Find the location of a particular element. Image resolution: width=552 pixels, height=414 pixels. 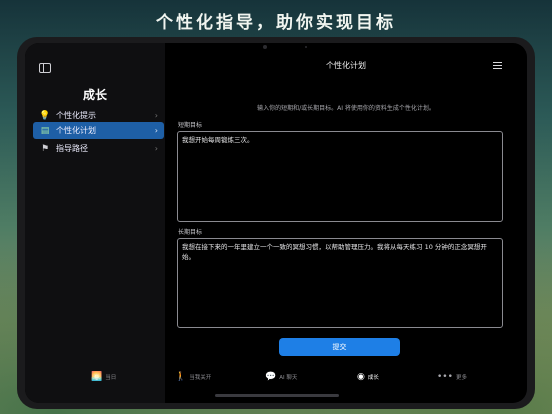

sidebar-item-label: 个性化计划 is located at coordinates (76, 130).